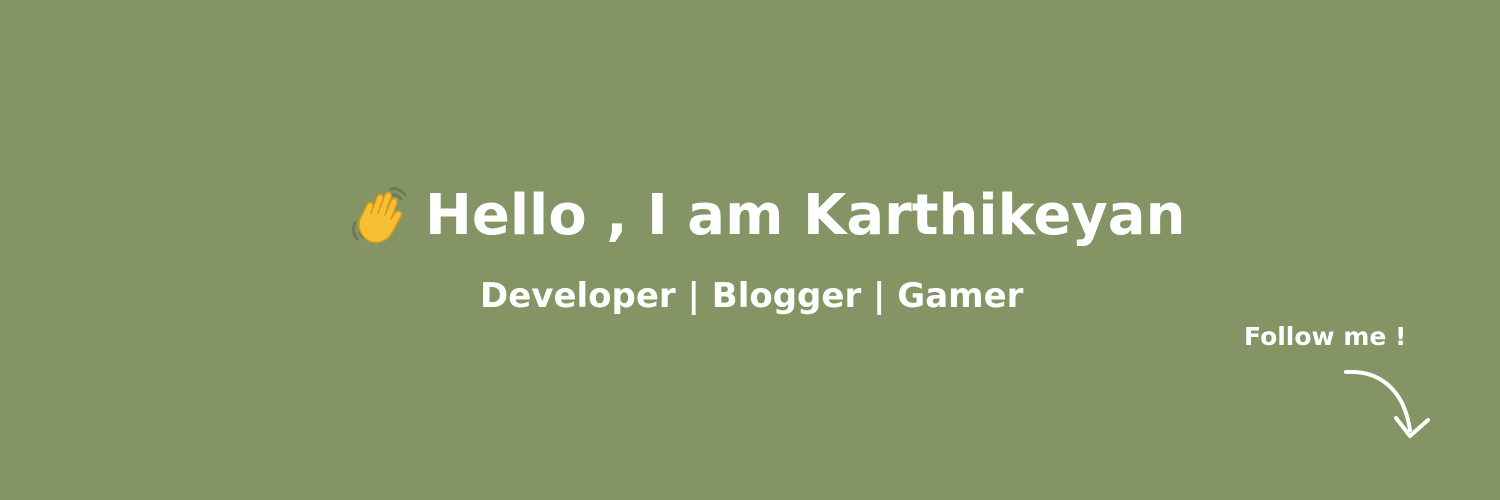  What do you see at coordinates (380, 216) in the screenshot?
I see `waving-hand-icon` at bounding box center [380, 216].